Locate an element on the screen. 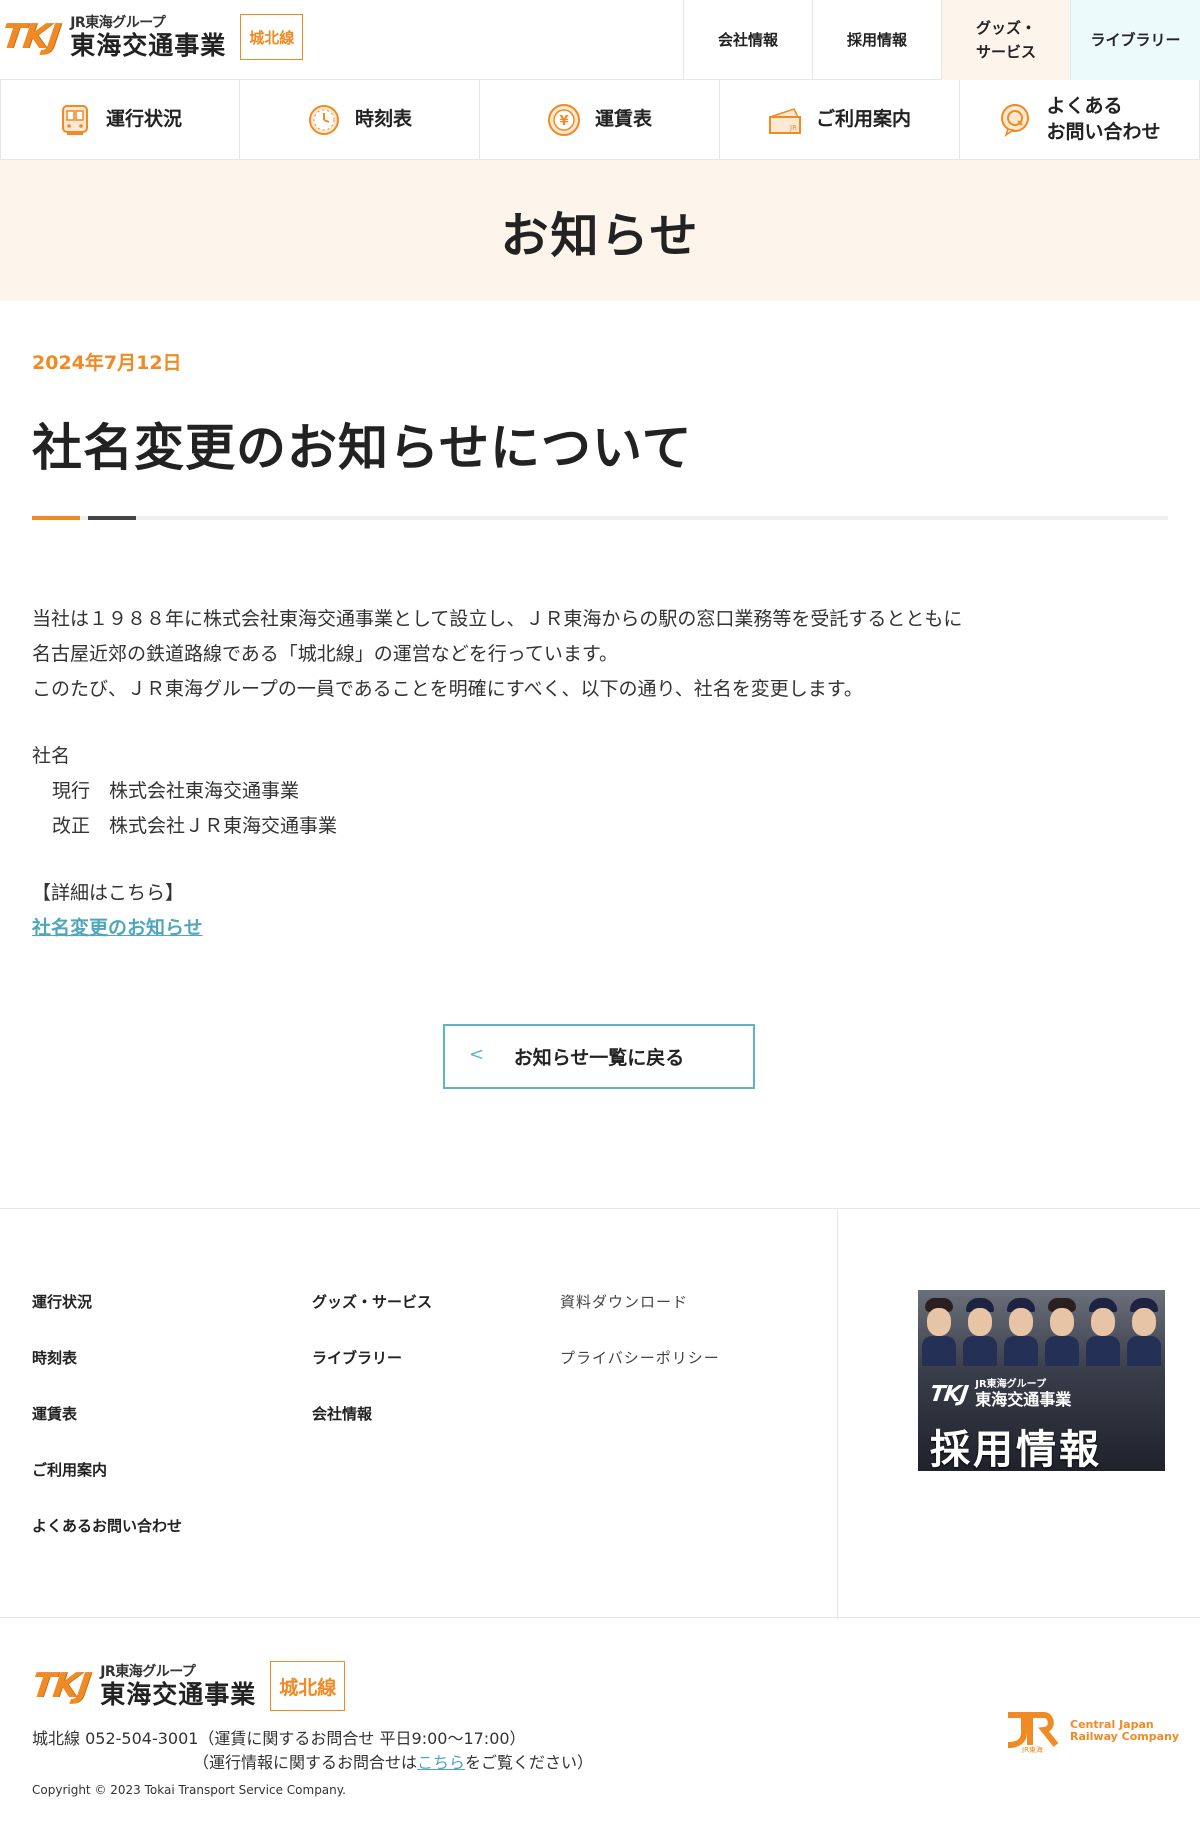  main-nav: 運行状況 時刻表 ¥ 運賃表 JR ご利用案内 よくある お問い合わせ is located at coordinates (600, 120).